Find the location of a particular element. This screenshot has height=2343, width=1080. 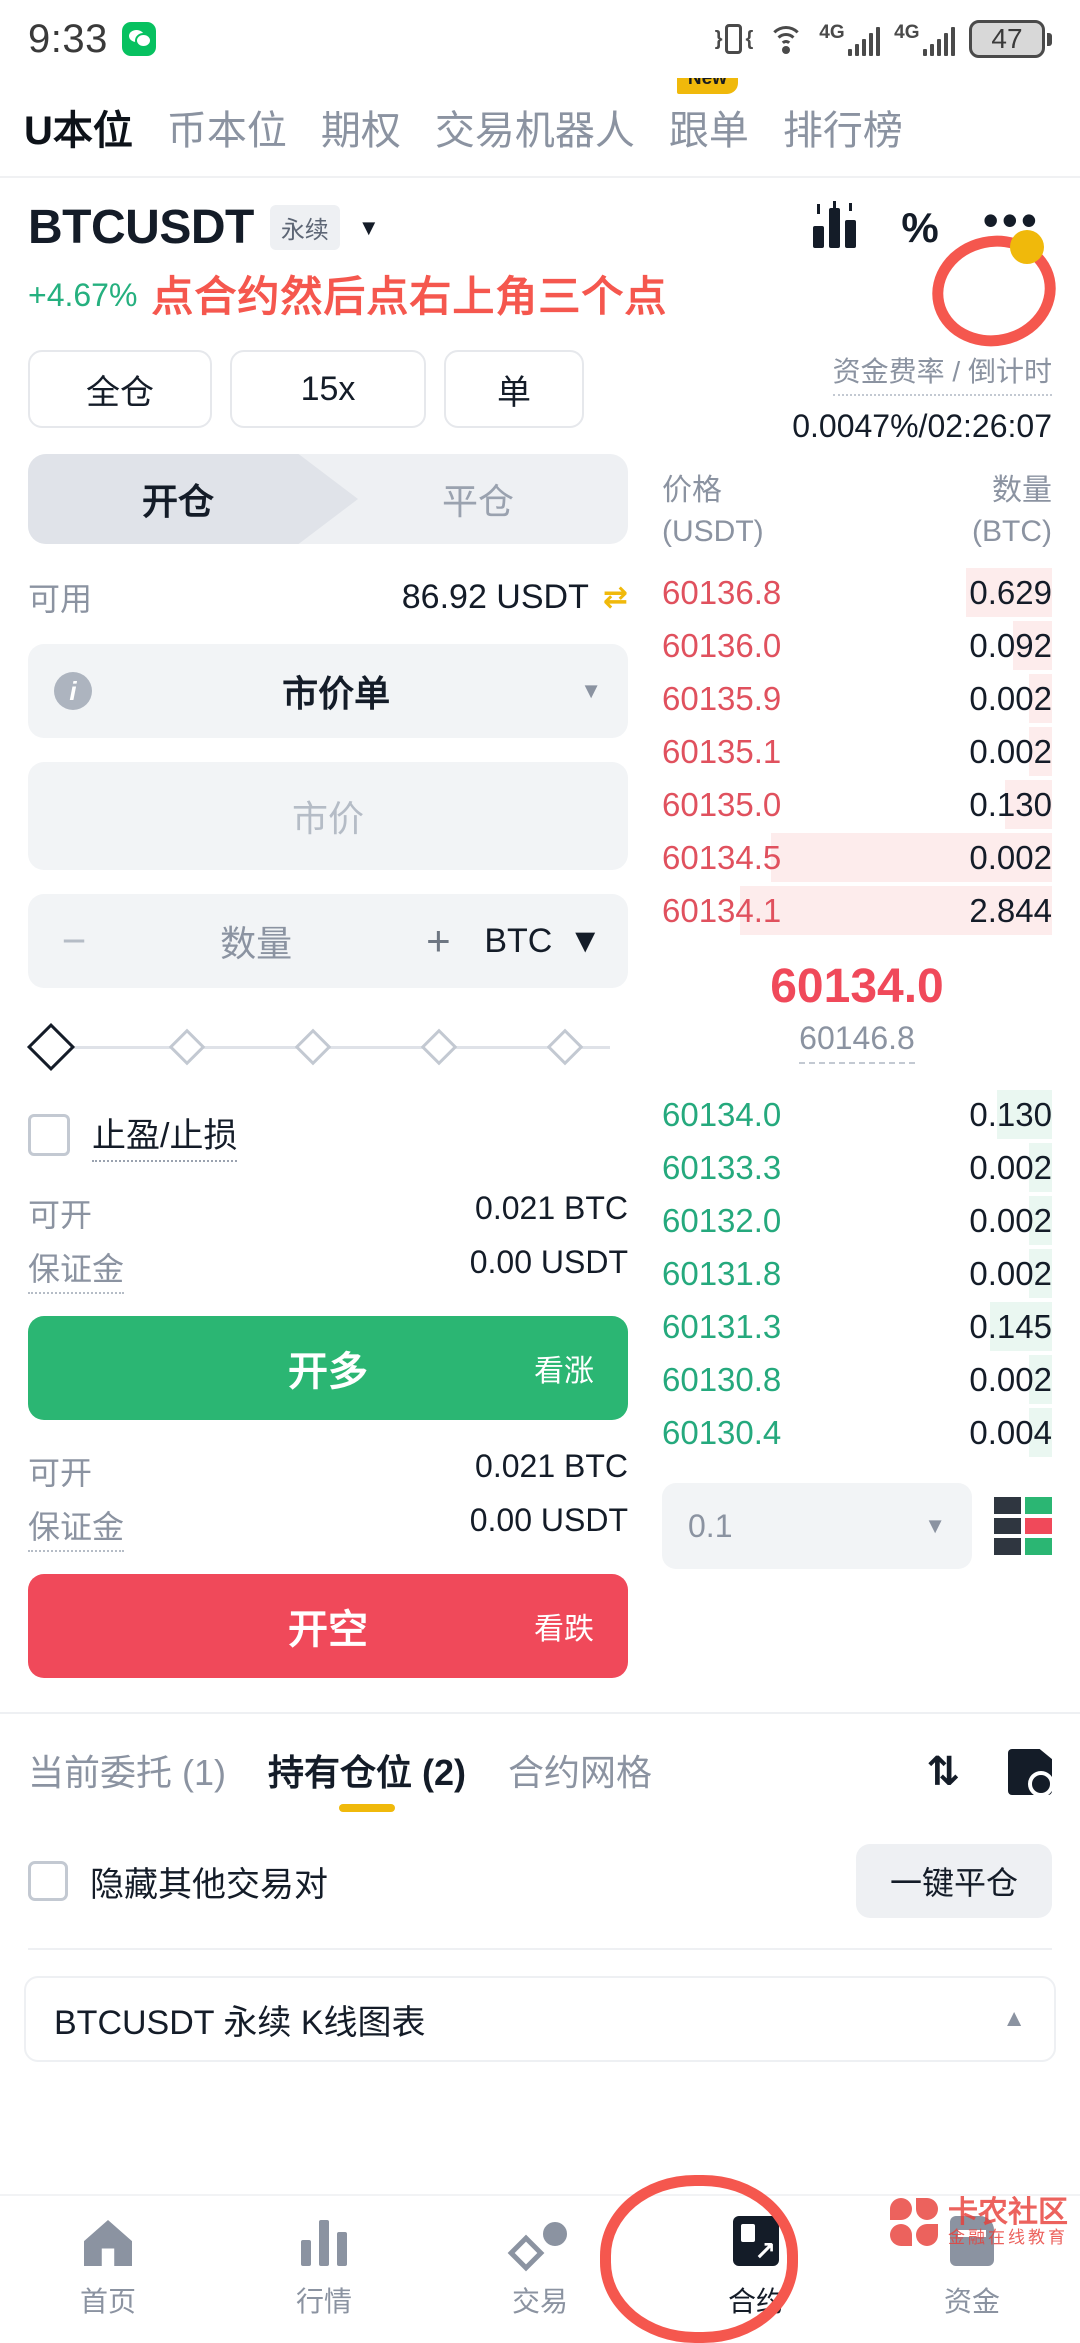

open-short-button: 开空 看跌 is located at coordinates (328, 1626).